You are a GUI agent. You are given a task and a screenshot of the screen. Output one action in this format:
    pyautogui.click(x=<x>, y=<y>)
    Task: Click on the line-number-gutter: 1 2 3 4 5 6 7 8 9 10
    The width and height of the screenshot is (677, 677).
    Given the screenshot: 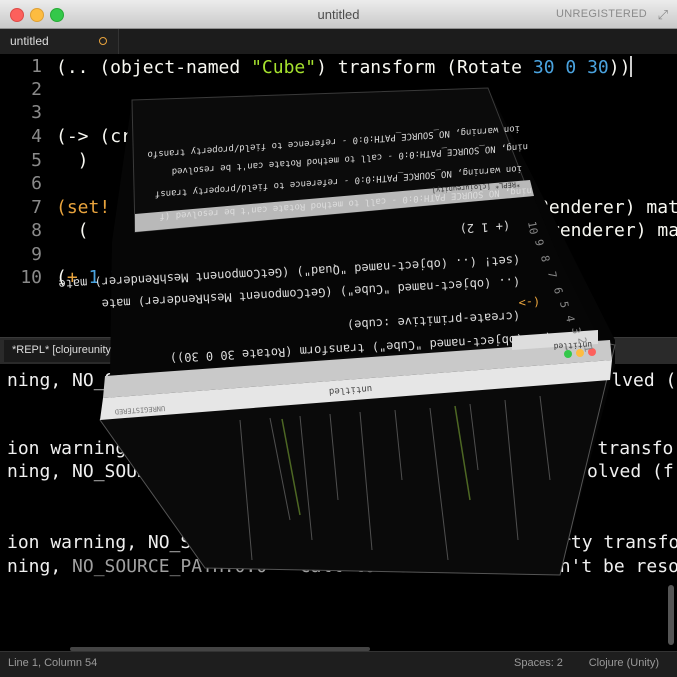 What is the action you would take?
    pyautogui.click(x=21, y=195)
    